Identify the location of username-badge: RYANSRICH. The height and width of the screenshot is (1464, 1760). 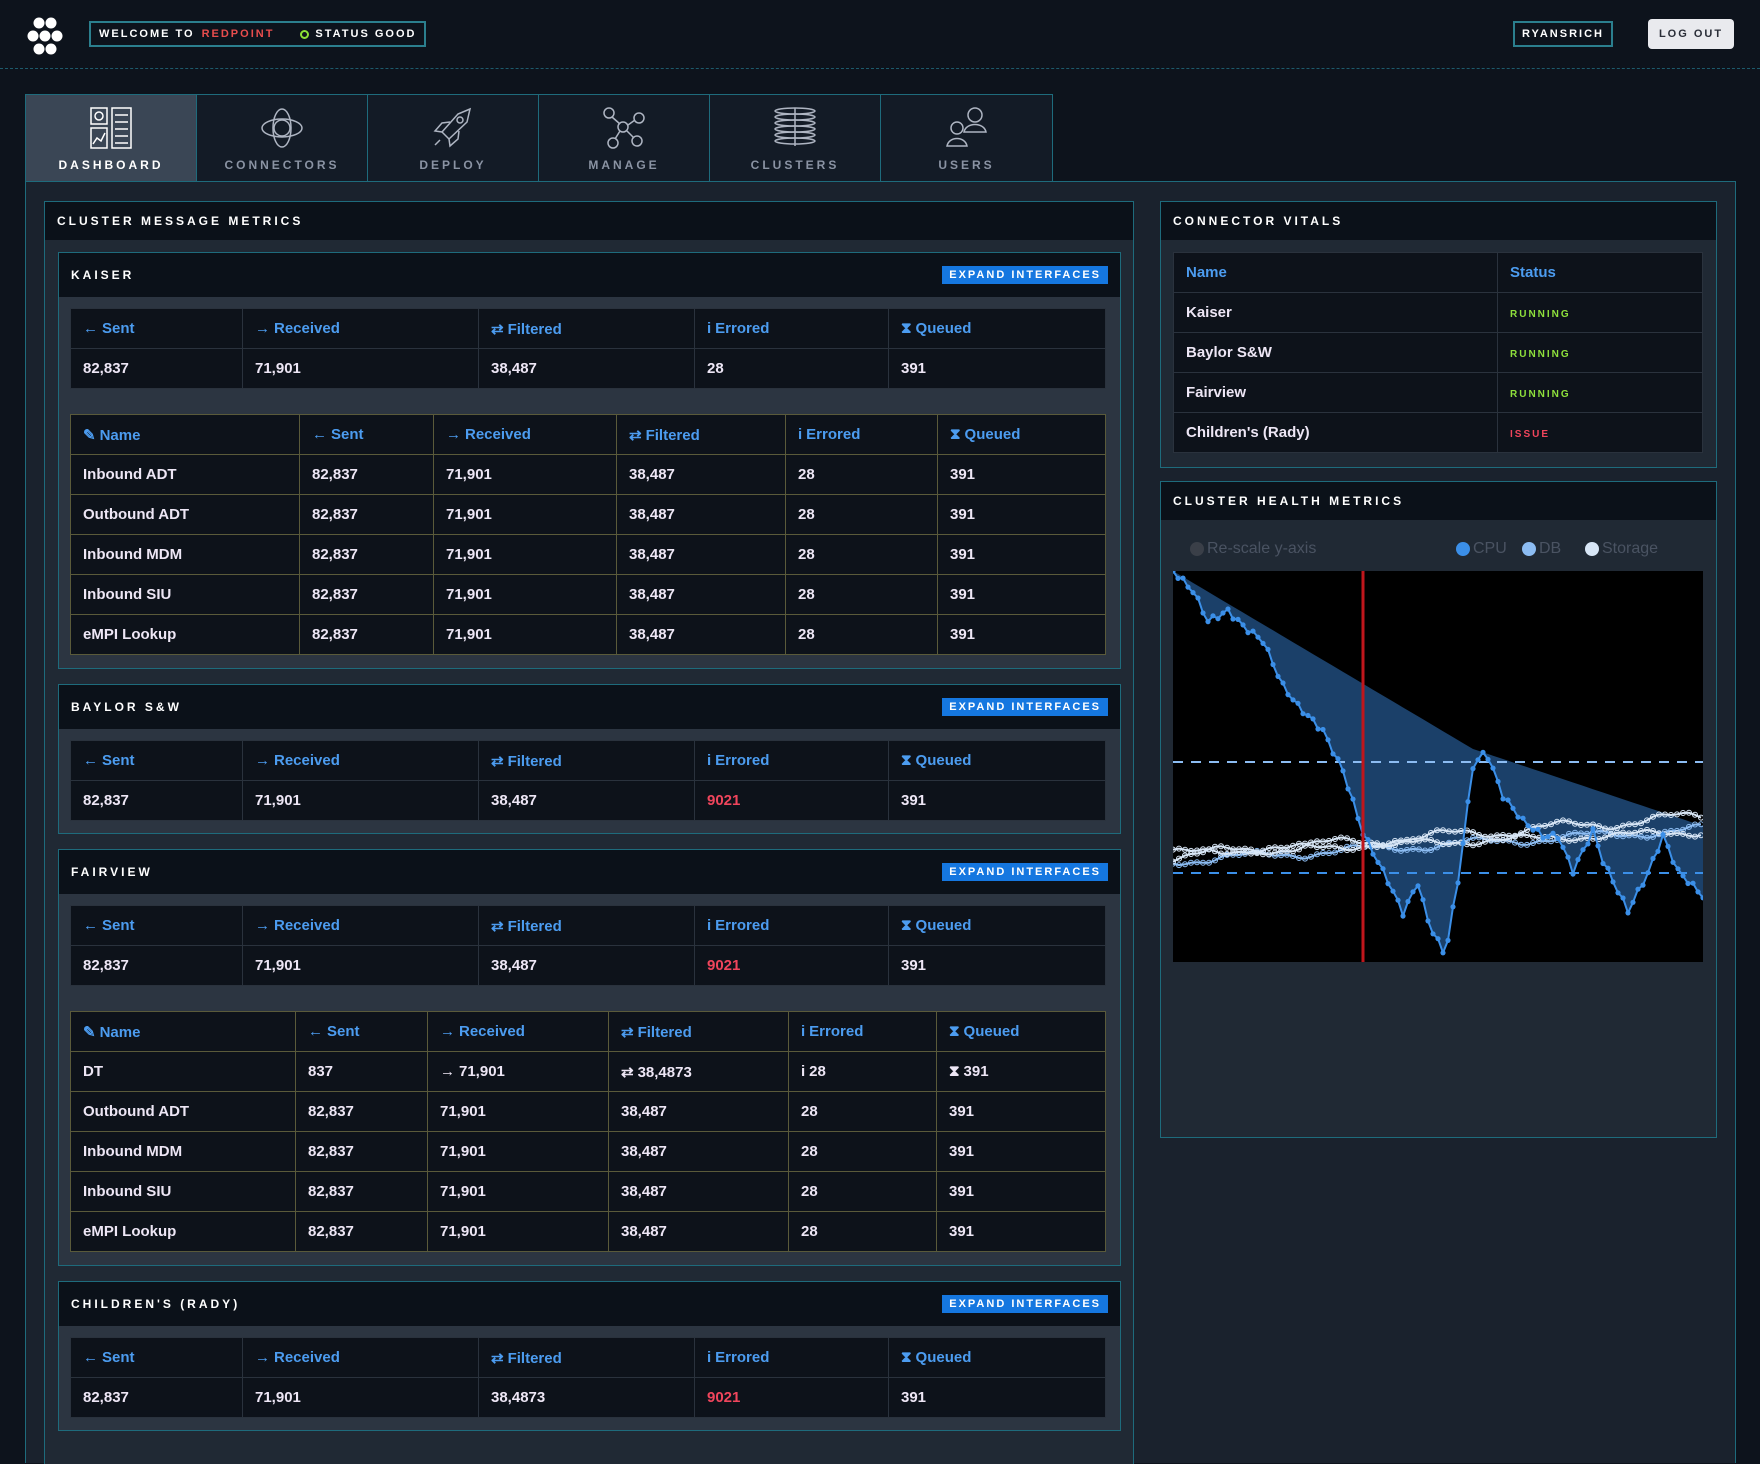
(1563, 34).